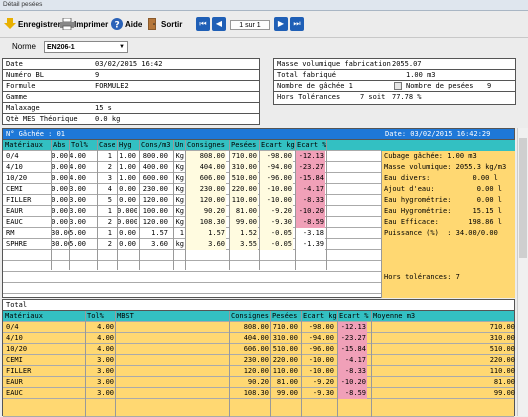 This screenshot has width=528, height=417. I want to click on total-header-cell: Ecart %, so click(354, 316).